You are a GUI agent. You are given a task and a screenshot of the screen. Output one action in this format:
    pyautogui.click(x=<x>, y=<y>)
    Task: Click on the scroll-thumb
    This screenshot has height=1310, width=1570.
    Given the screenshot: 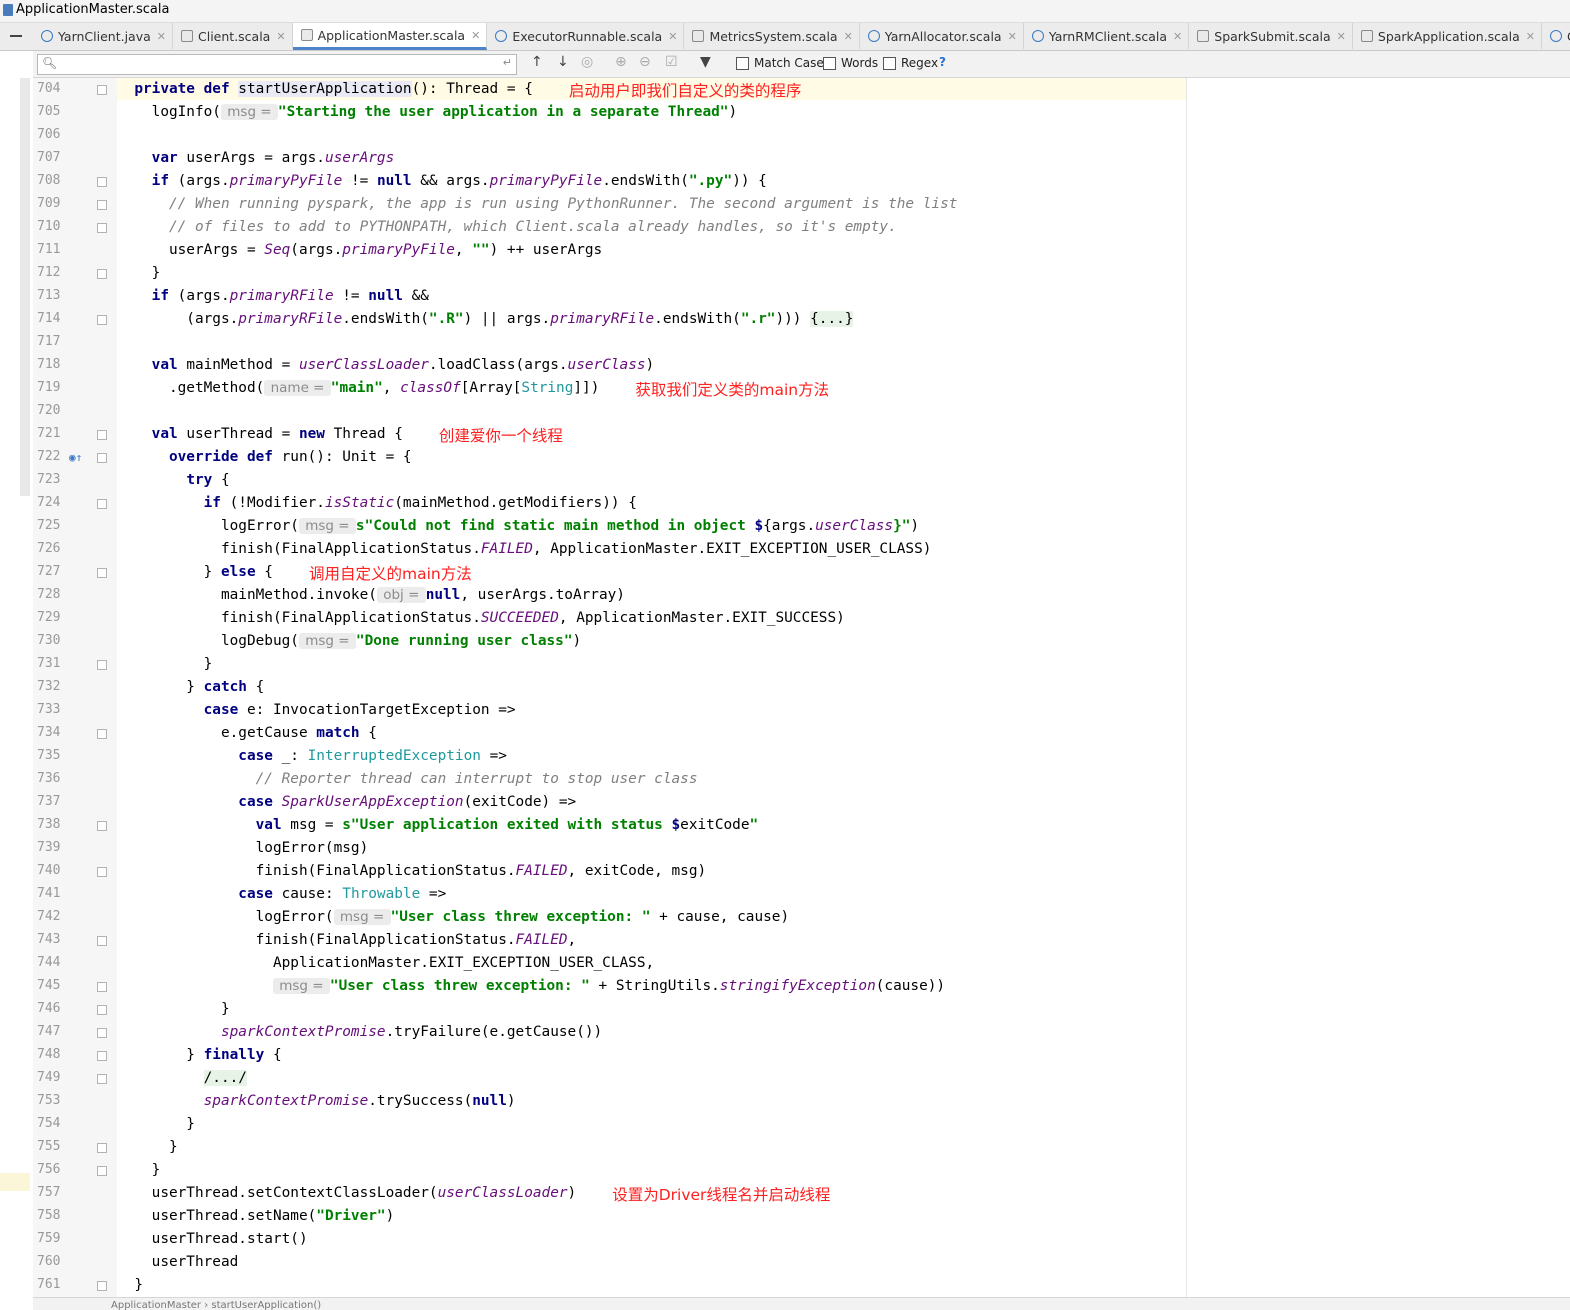 What is the action you would take?
    pyautogui.click(x=25, y=287)
    